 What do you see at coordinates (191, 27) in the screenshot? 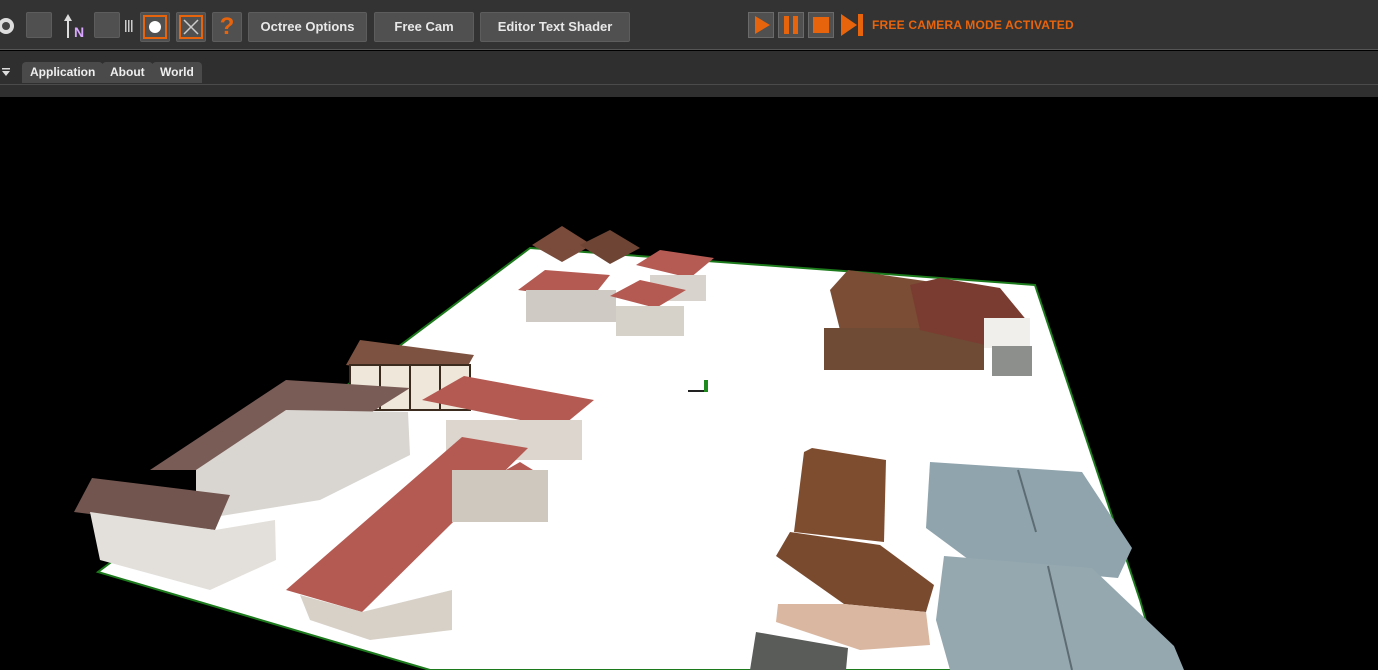
I see `expand-view-button` at bounding box center [191, 27].